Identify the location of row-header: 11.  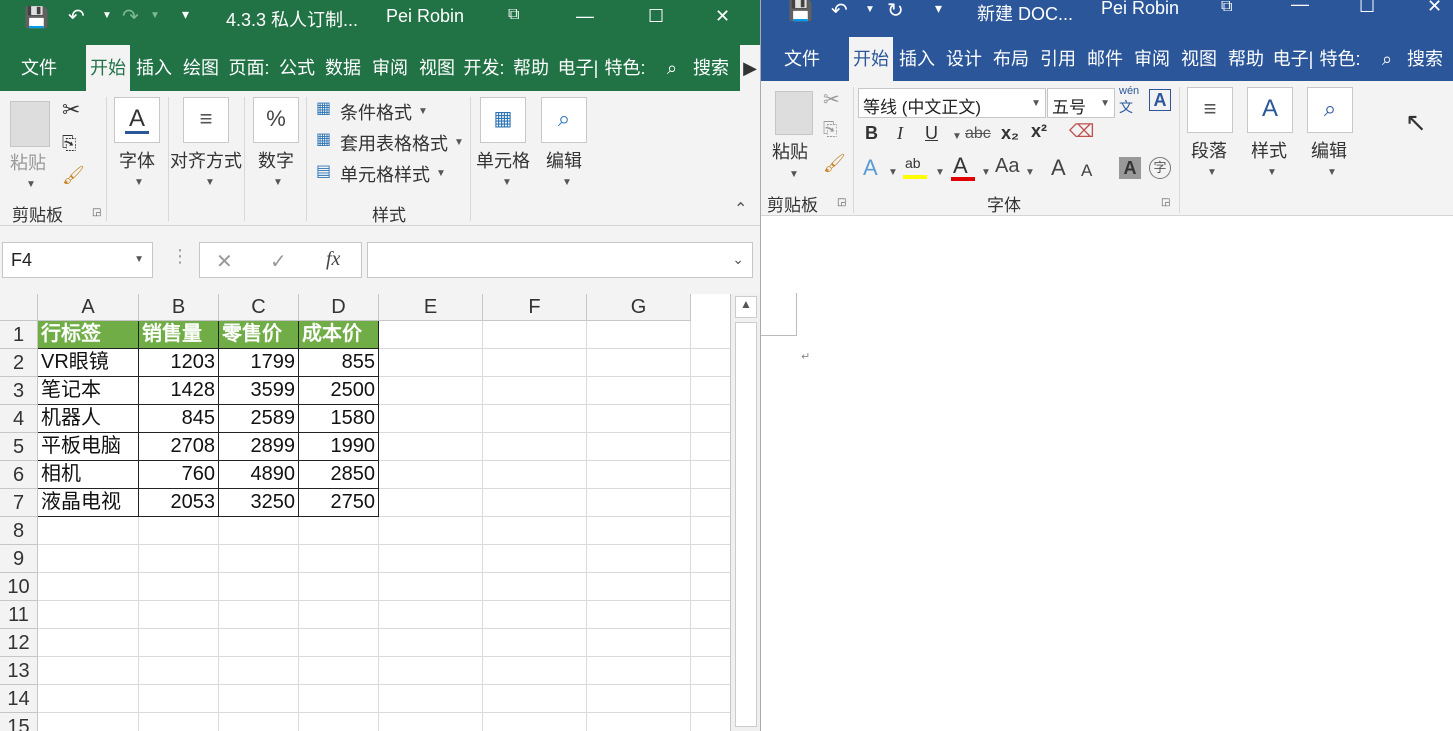
(19, 615).